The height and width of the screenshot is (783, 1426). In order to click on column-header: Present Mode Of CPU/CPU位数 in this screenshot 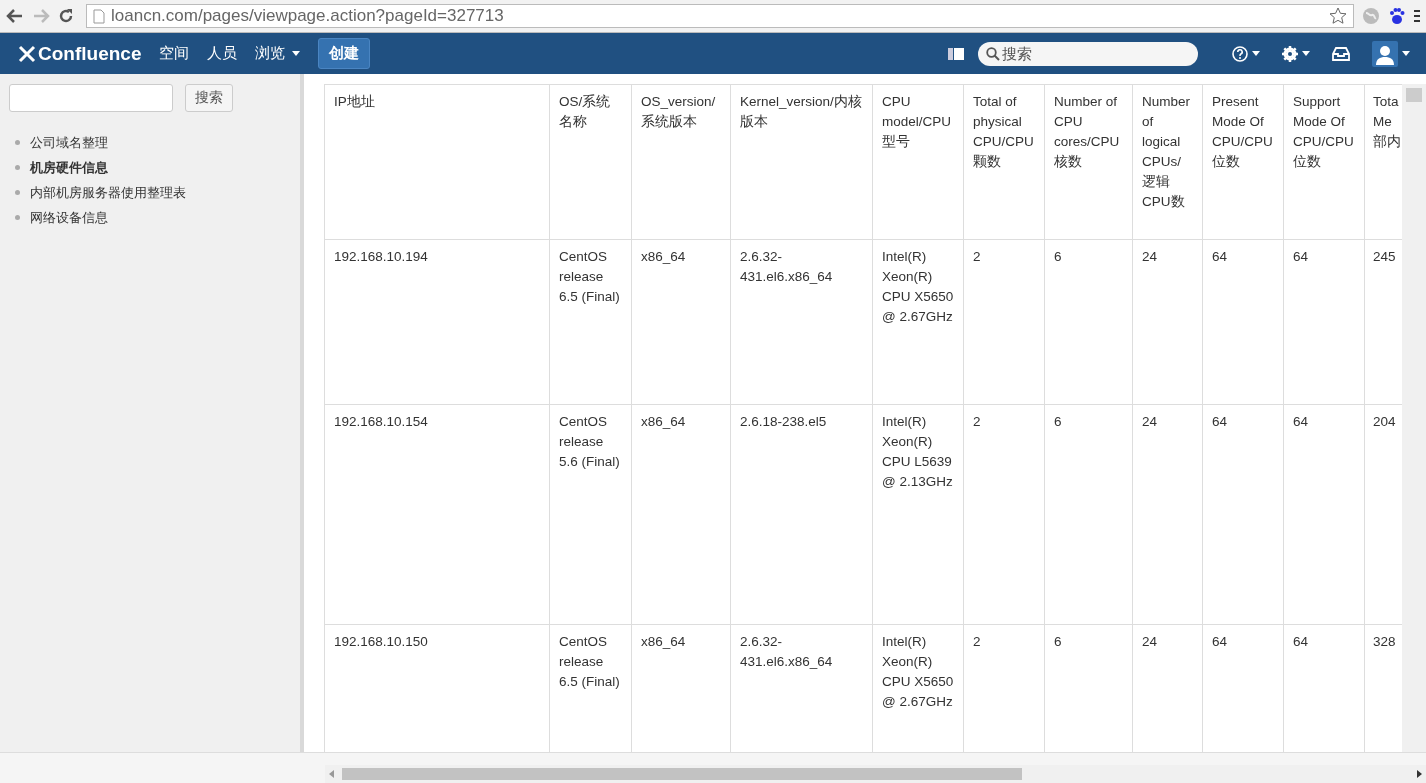, I will do `click(1243, 162)`.